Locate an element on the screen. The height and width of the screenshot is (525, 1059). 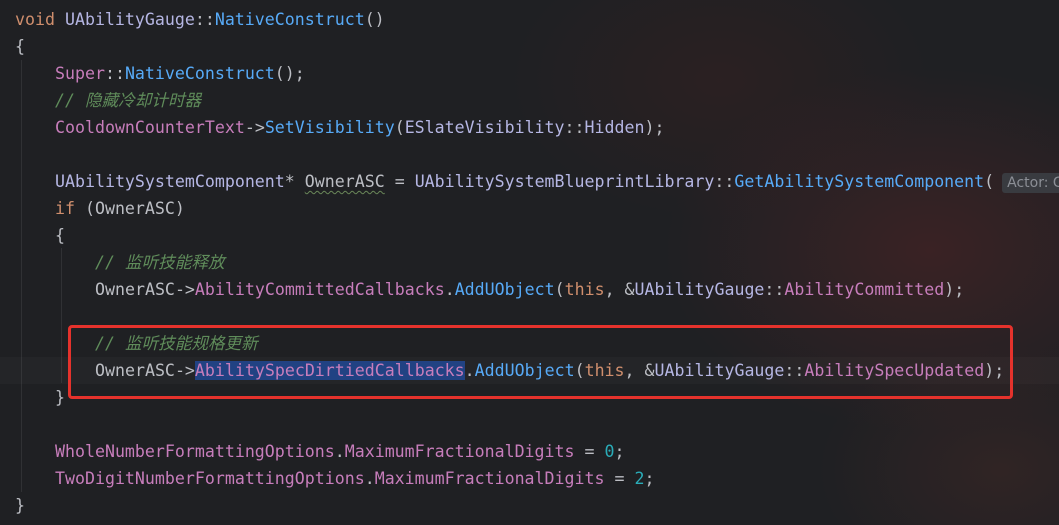
code-token: , & is located at coordinates (619, 289).